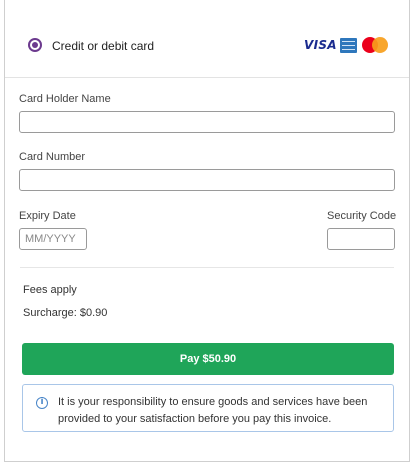 The width and height of the screenshot is (416, 464). What do you see at coordinates (53, 239) in the screenshot?
I see `expiry-date-input` at bounding box center [53, 239].